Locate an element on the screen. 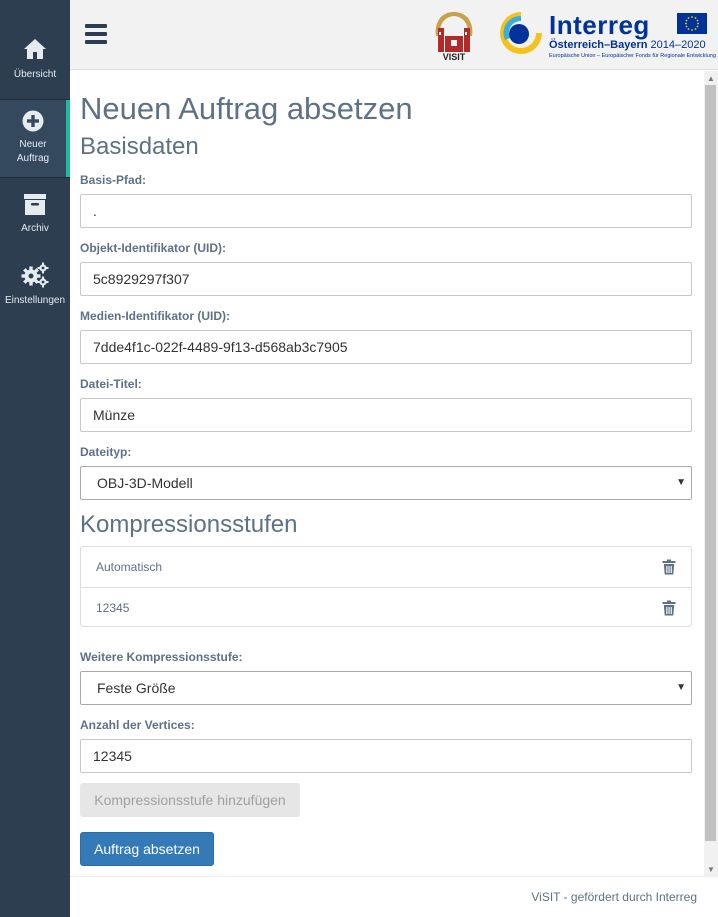 This screenshot has width=718, height=917. visit-logo: VISIT is located at coordinates (454, 36).